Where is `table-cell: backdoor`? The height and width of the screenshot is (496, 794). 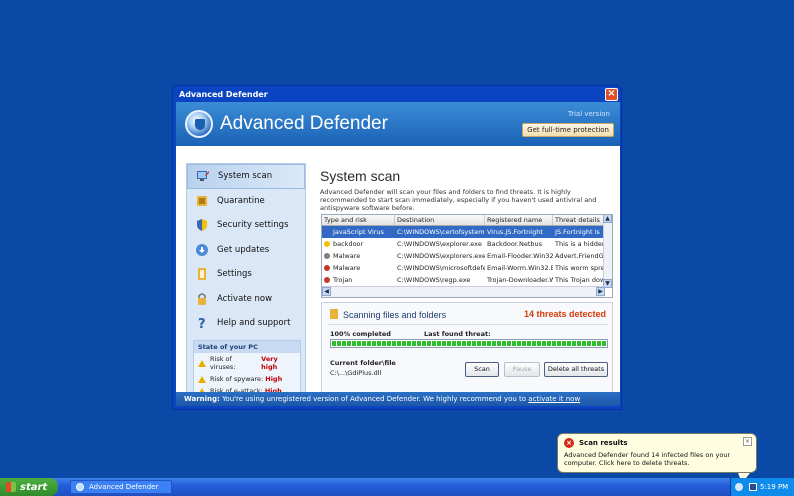
table-cell: backdoor is located at coordinates (358, 244).